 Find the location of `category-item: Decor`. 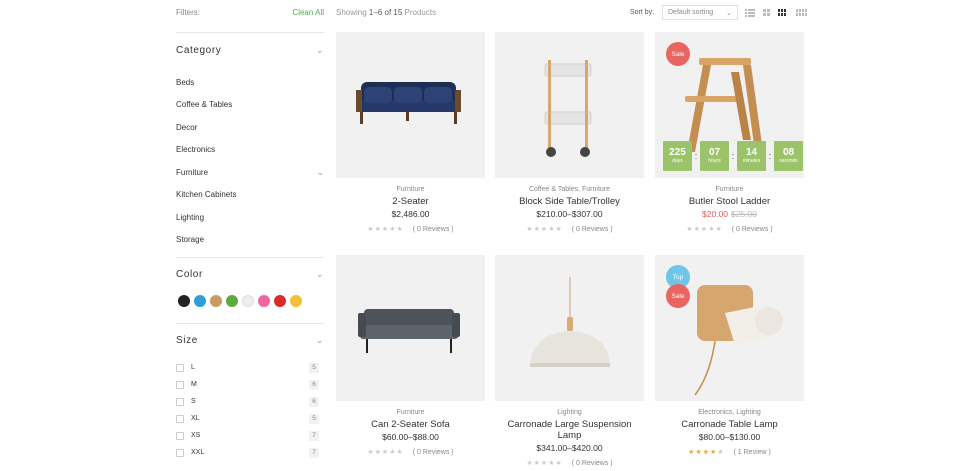

category-item: Decor is located at coordinates (250, 127).